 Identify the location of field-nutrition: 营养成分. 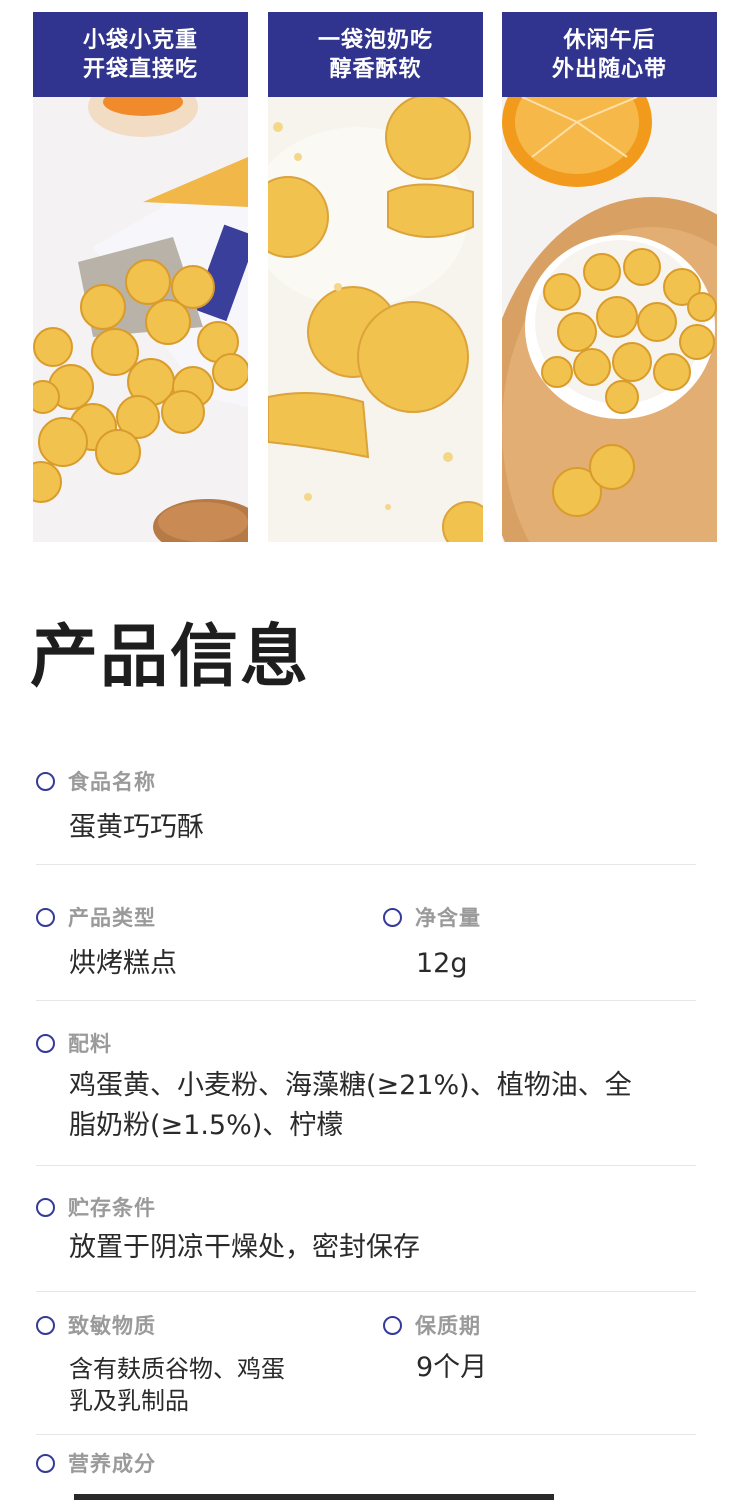
(236, 1463).